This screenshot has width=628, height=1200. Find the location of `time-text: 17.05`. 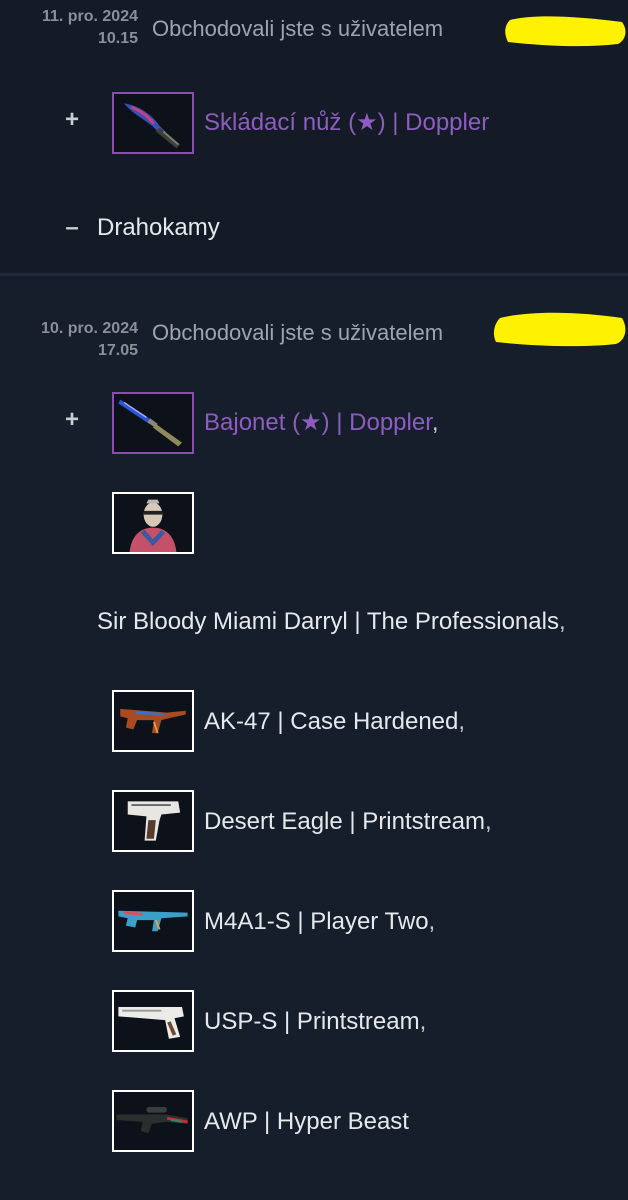

time-text: 17.05 is located at coordinates (117, 350).